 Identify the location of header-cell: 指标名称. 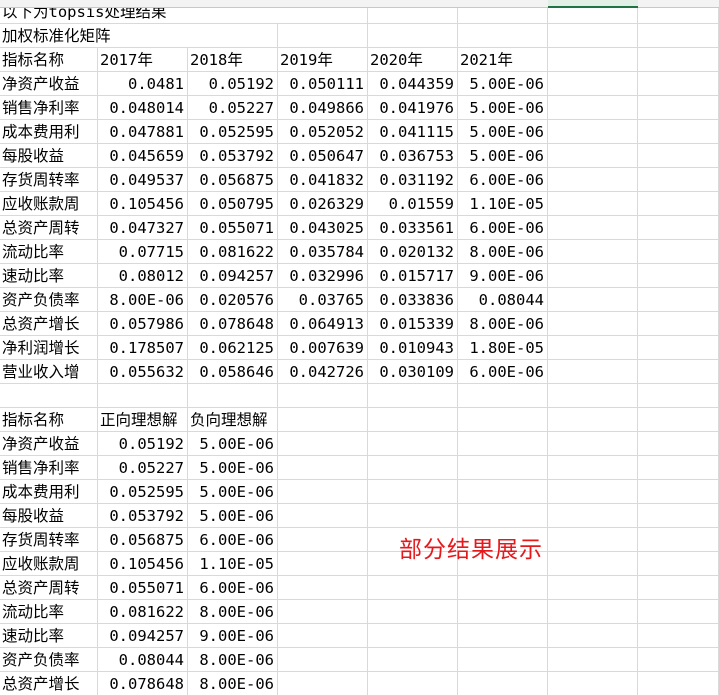
(49, 420).